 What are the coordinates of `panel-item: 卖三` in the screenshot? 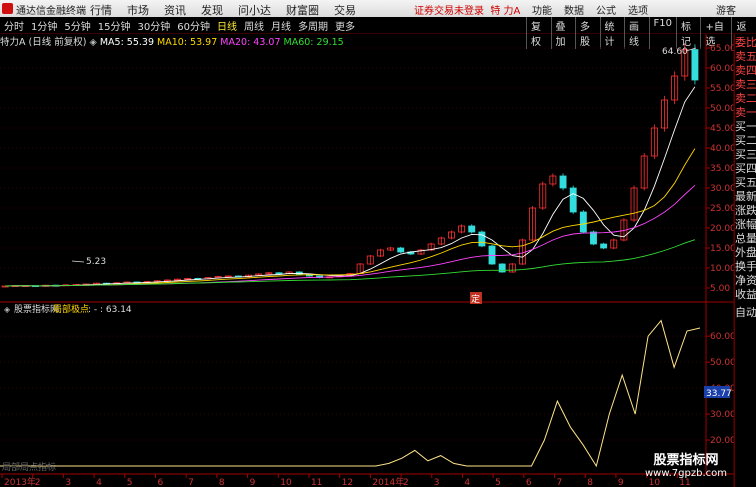 It's located at (745, 84).